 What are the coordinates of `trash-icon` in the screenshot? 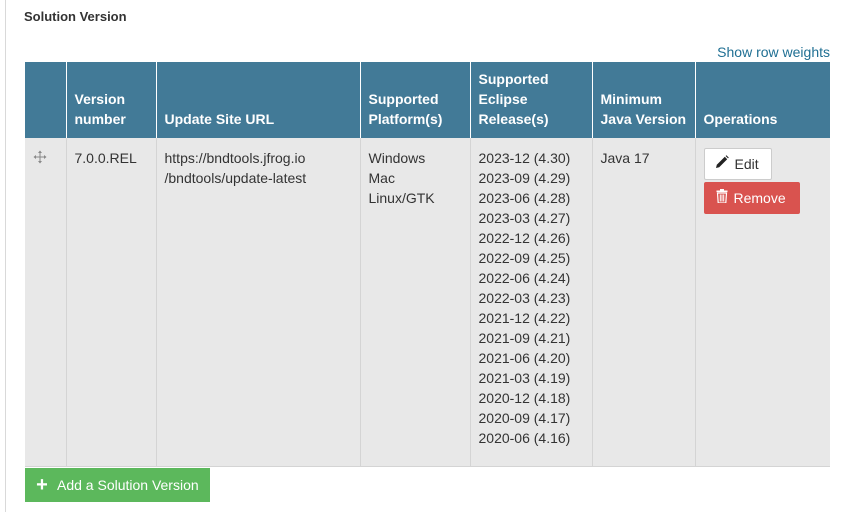 It's located at (722, 198).